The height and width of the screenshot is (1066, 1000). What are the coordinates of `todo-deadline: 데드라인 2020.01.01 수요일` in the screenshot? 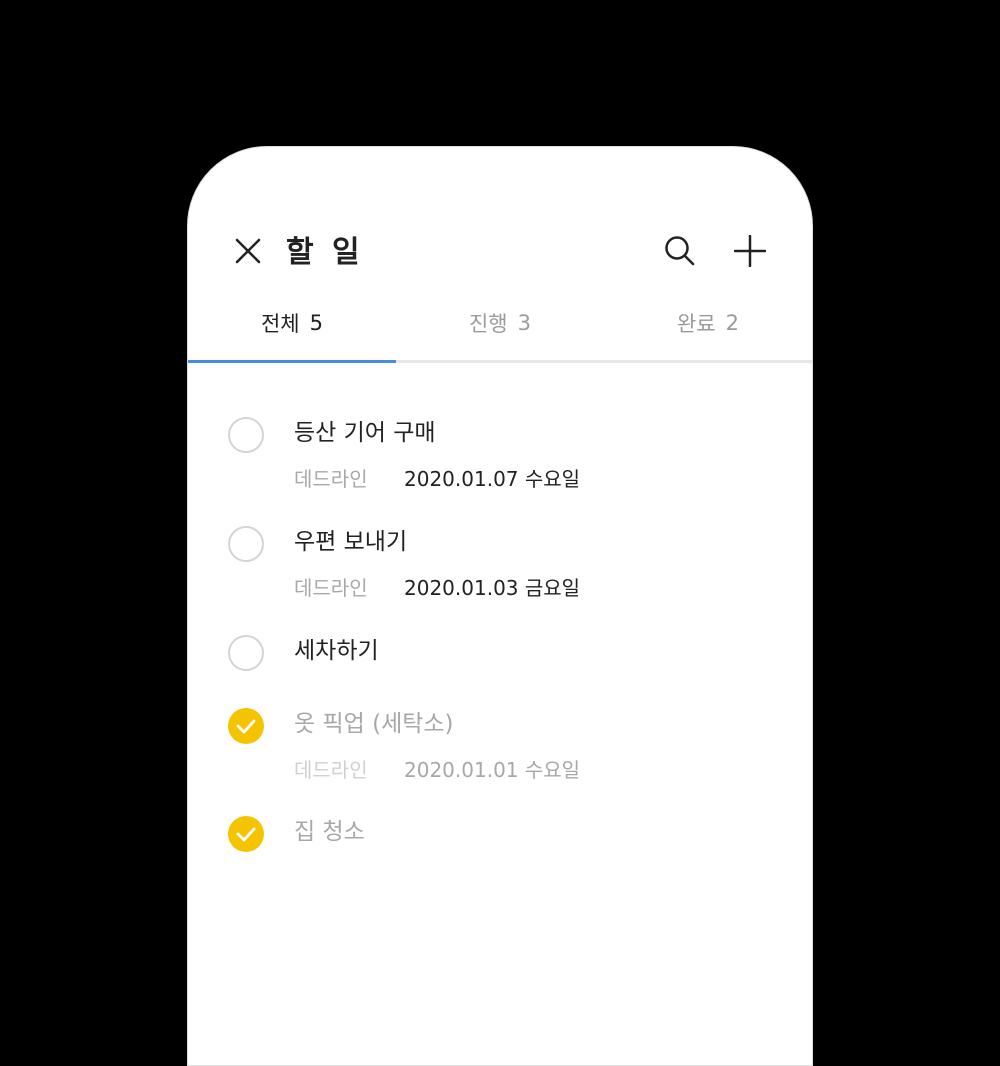 It's located at (437, 770).